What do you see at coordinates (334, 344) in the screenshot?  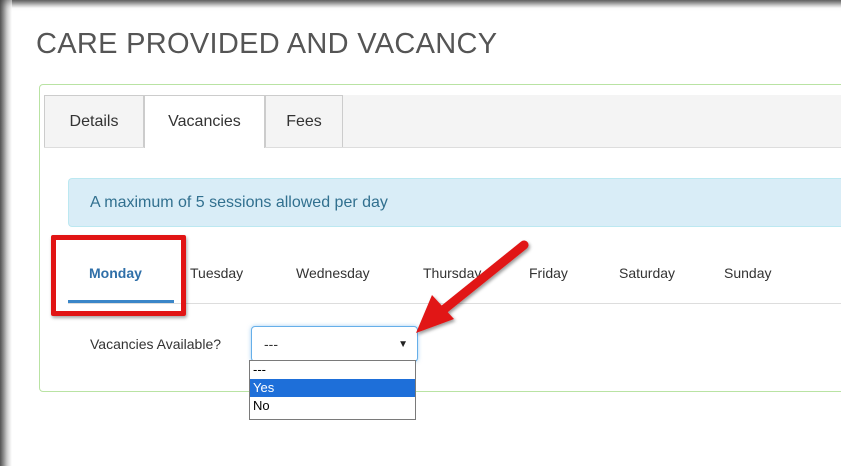 I see `vacancies-available-select: --- ▼` at bounding box center [334, 344].